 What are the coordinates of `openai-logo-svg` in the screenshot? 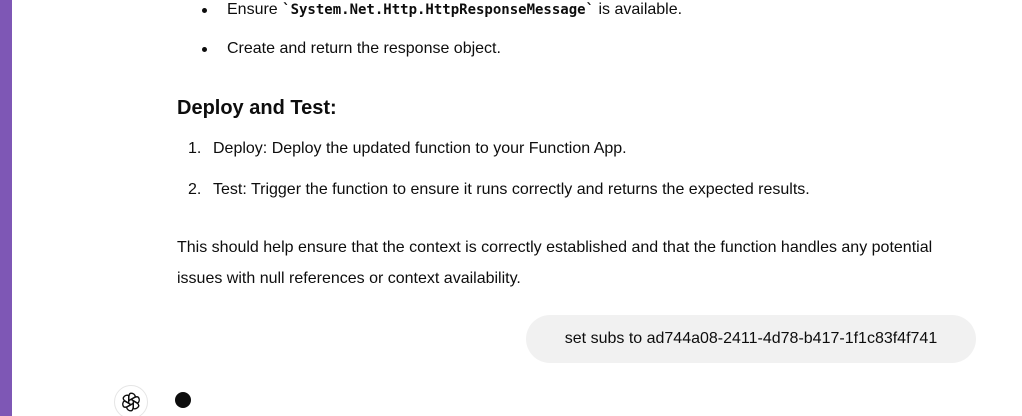 It's located at (131, 402).